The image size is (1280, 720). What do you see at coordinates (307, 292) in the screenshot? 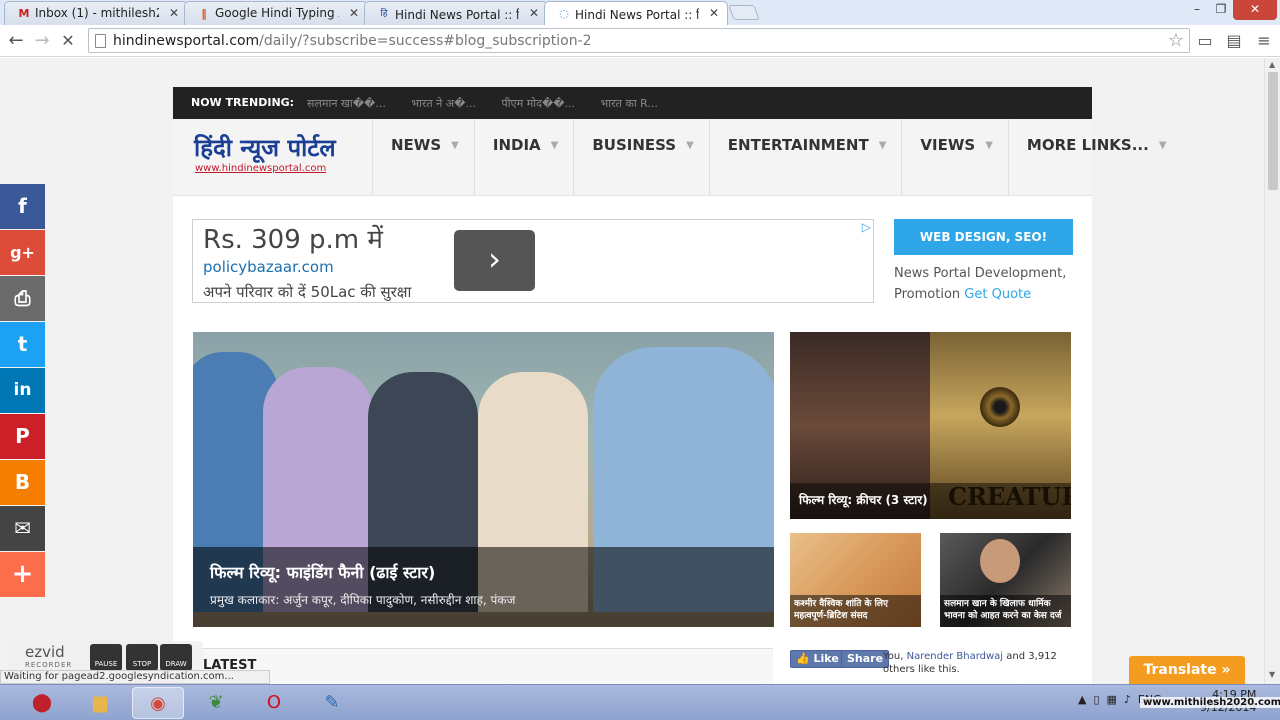
I see `ad-description: अपने परिवार को दें 50Lac की सुरक्षा` at bounding box center [307, 292].